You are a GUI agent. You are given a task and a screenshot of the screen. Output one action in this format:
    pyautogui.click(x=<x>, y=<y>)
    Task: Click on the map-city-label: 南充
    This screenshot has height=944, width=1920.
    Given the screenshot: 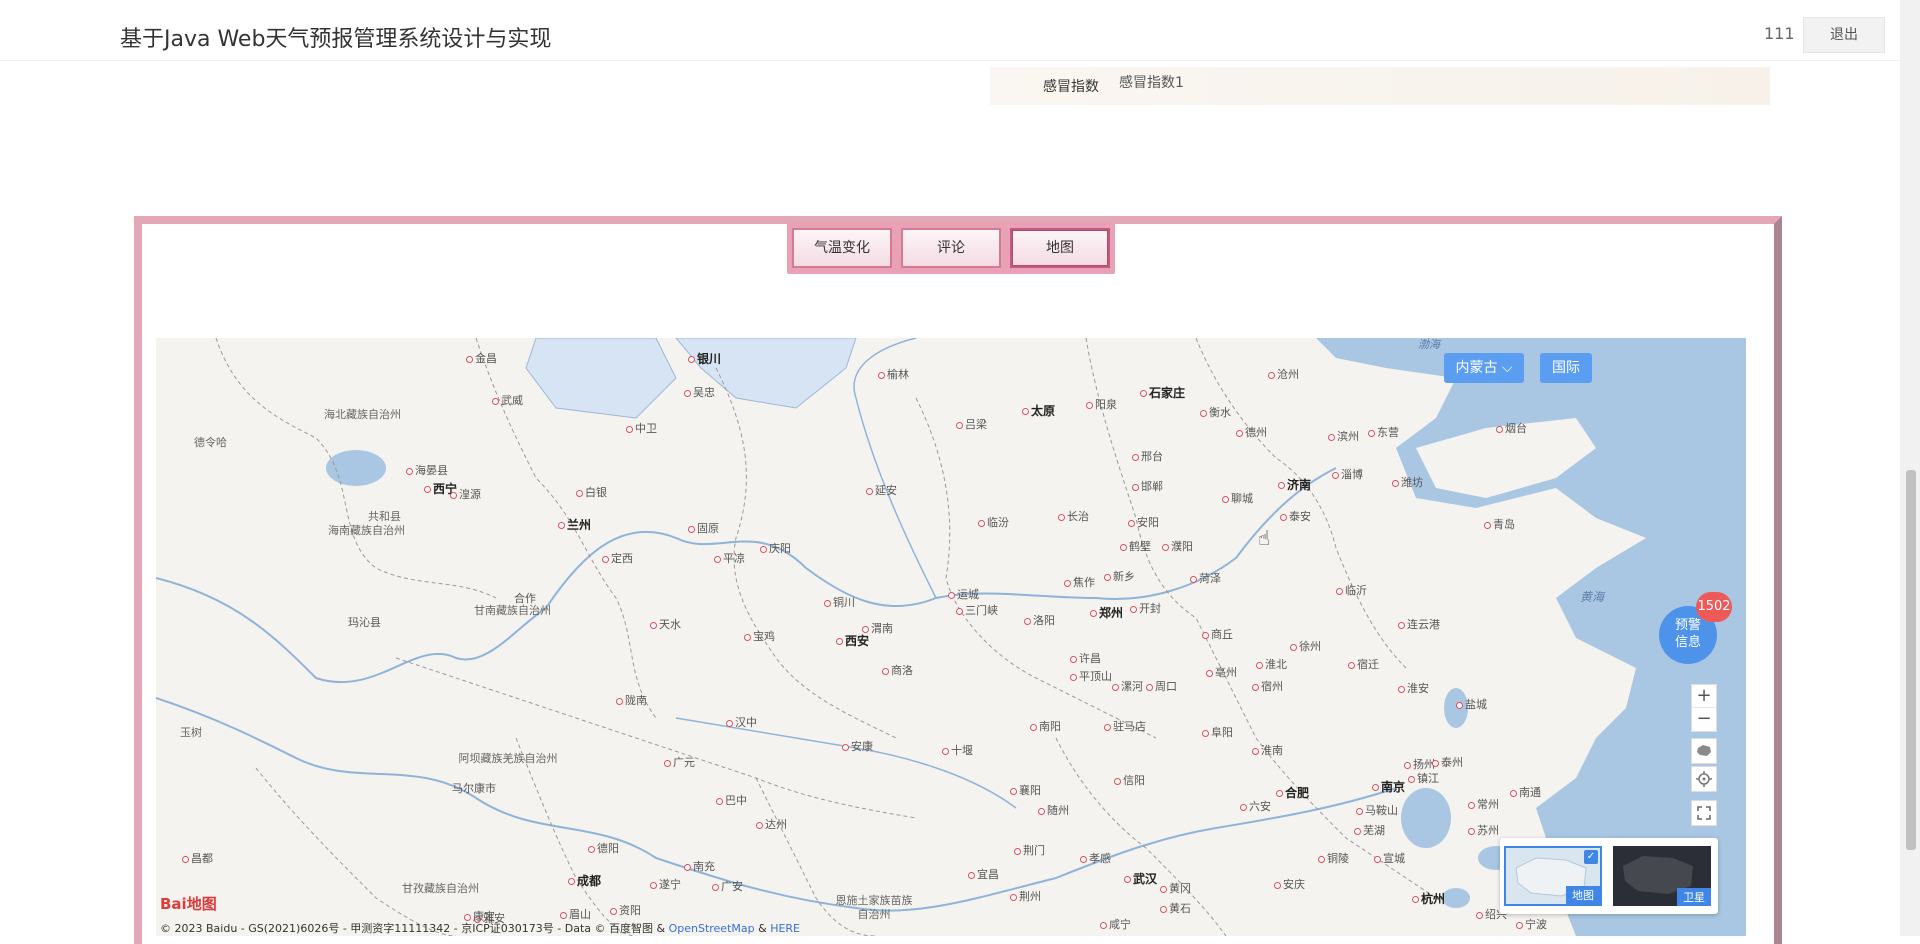 What is the action you would take?
    pyautogui.click(x=699, y=866)
    